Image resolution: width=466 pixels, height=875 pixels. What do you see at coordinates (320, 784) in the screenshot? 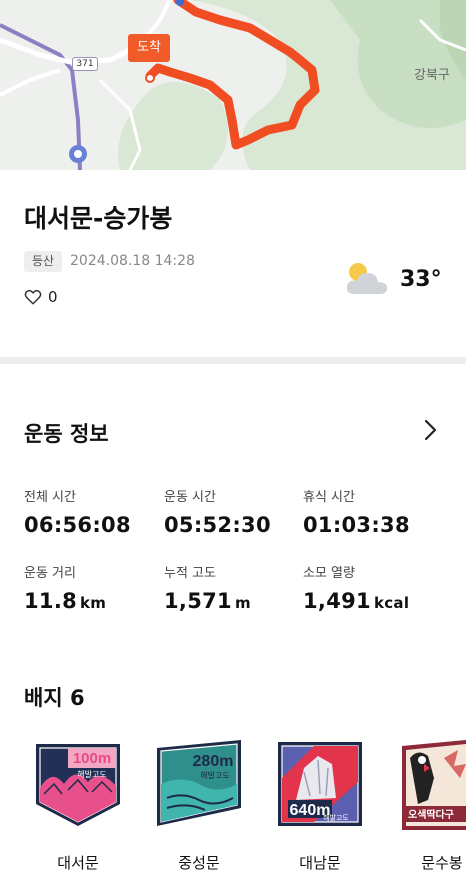
I see `badge-daenammun: 640m 해발고도` at bounding box center [320, 784].